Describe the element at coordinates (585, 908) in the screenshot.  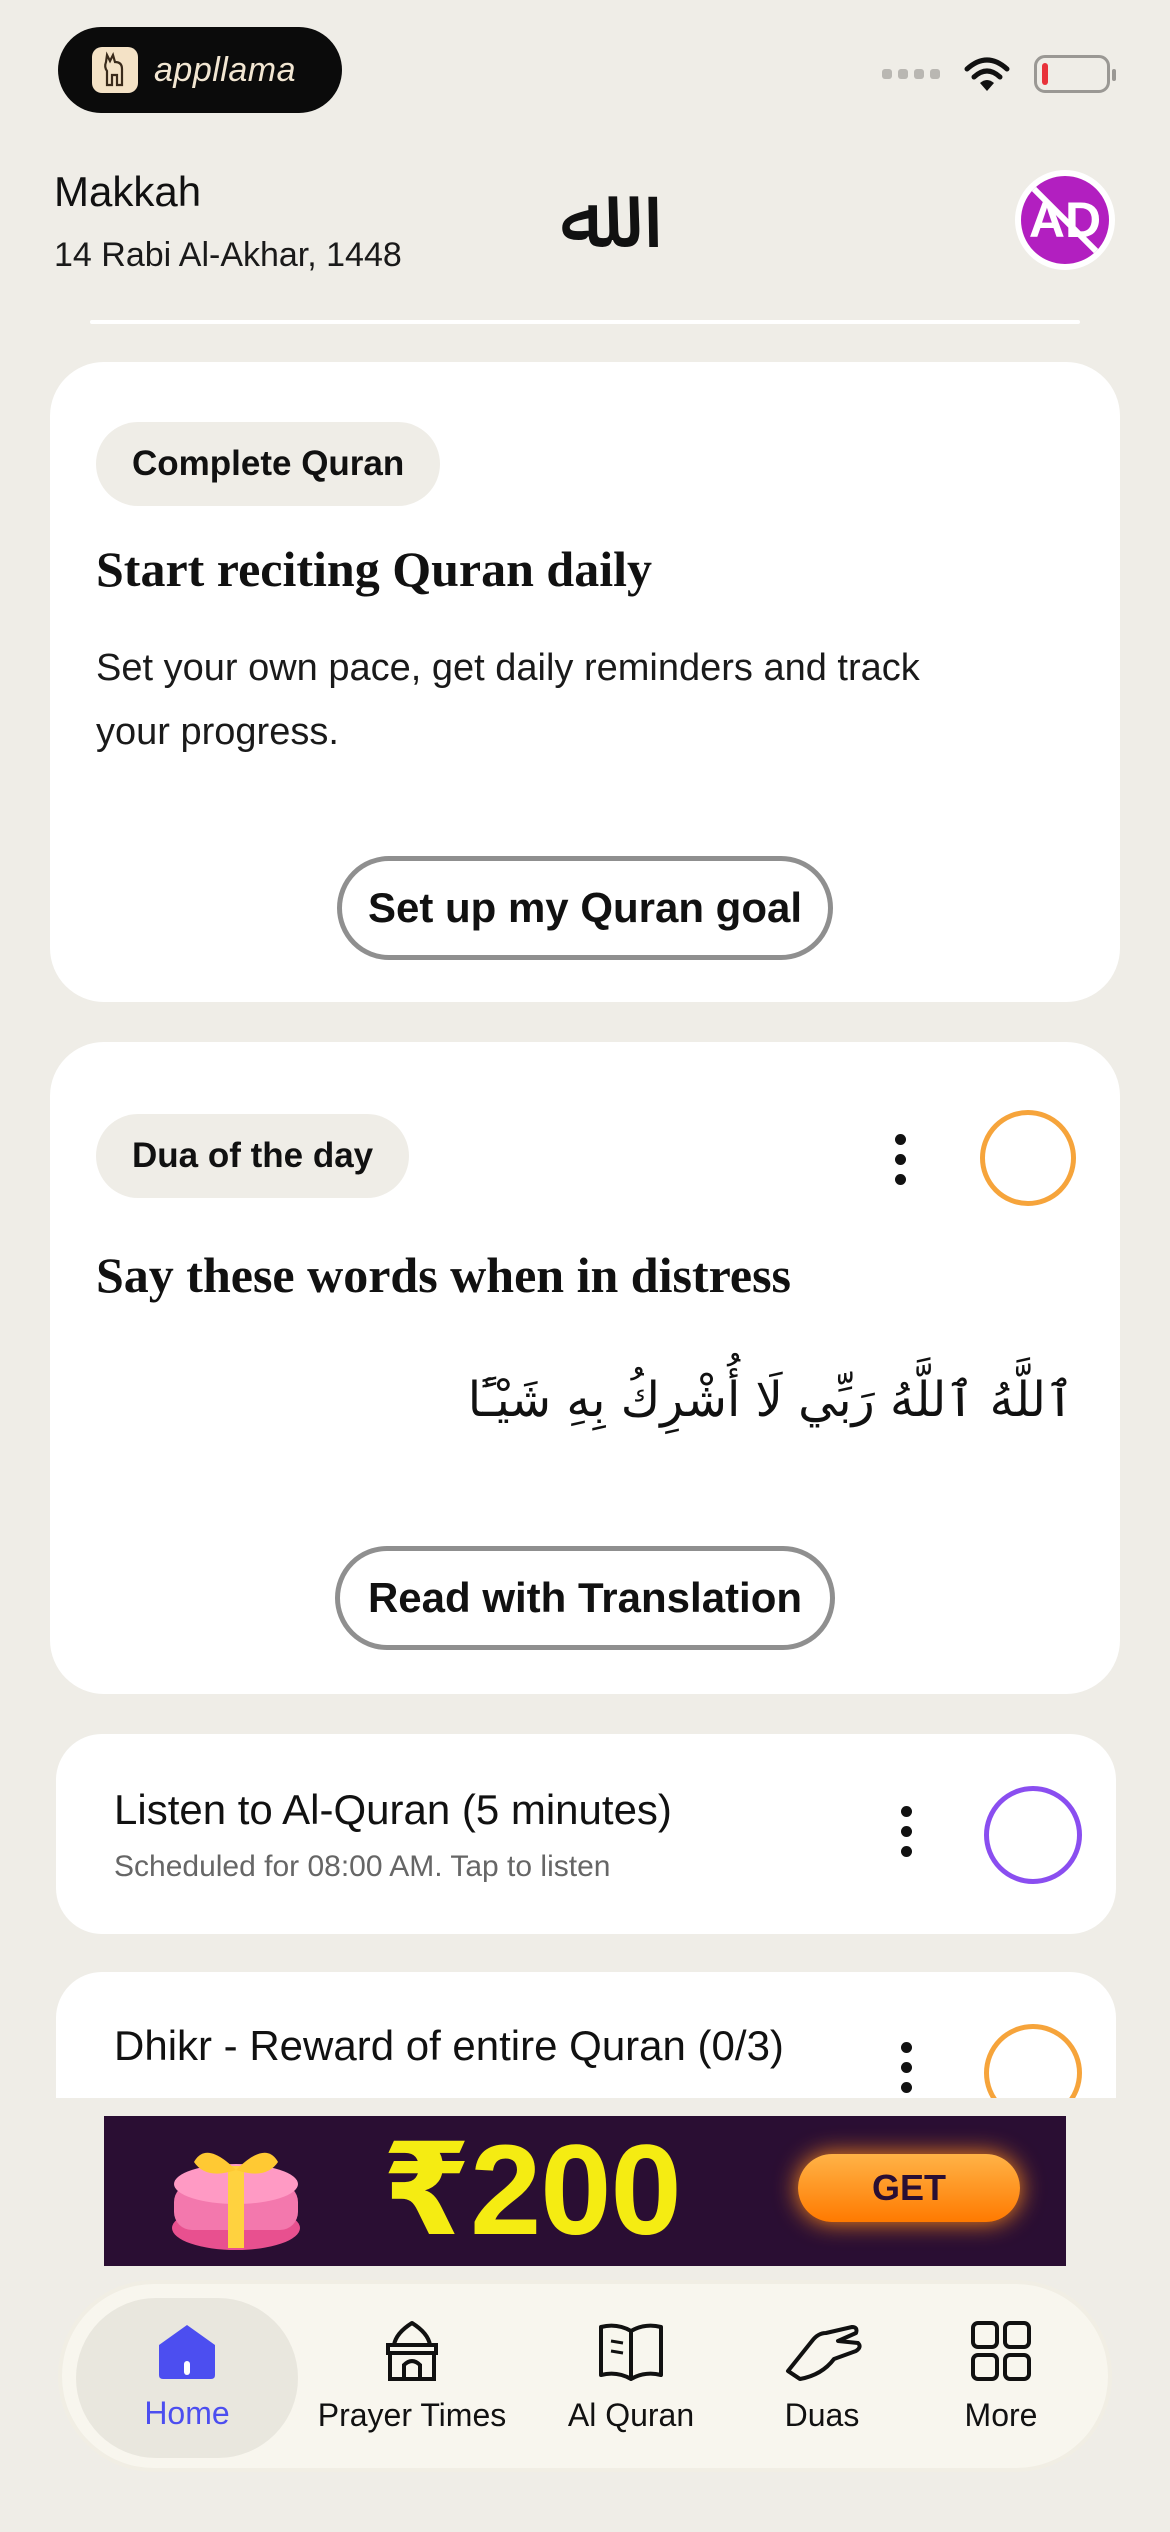
I see `setup-quran-goal-button: Set up my Quran goal` at that location.